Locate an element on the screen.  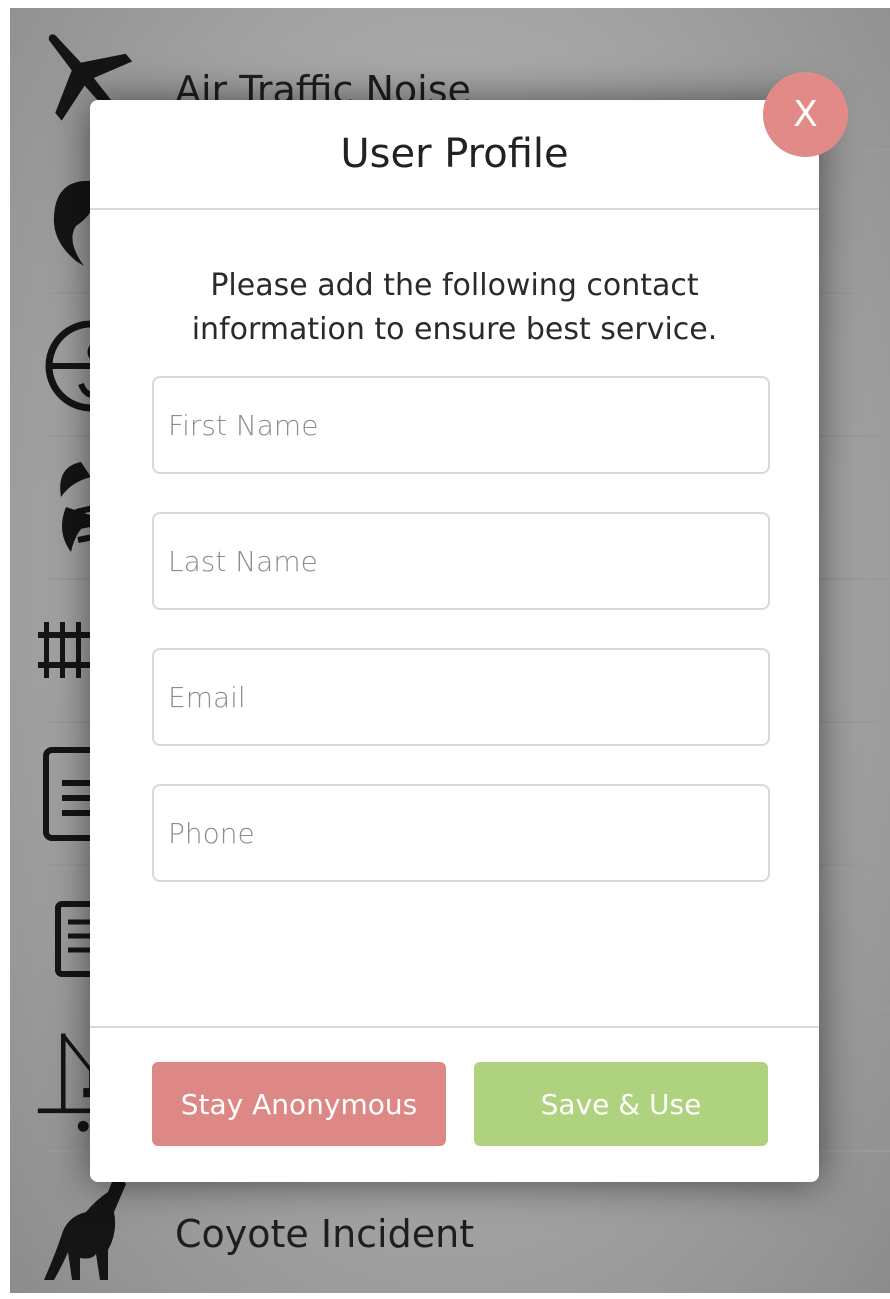
stay-anonymous-button: Stay Anonymous is located at coordinates (299, 1104).